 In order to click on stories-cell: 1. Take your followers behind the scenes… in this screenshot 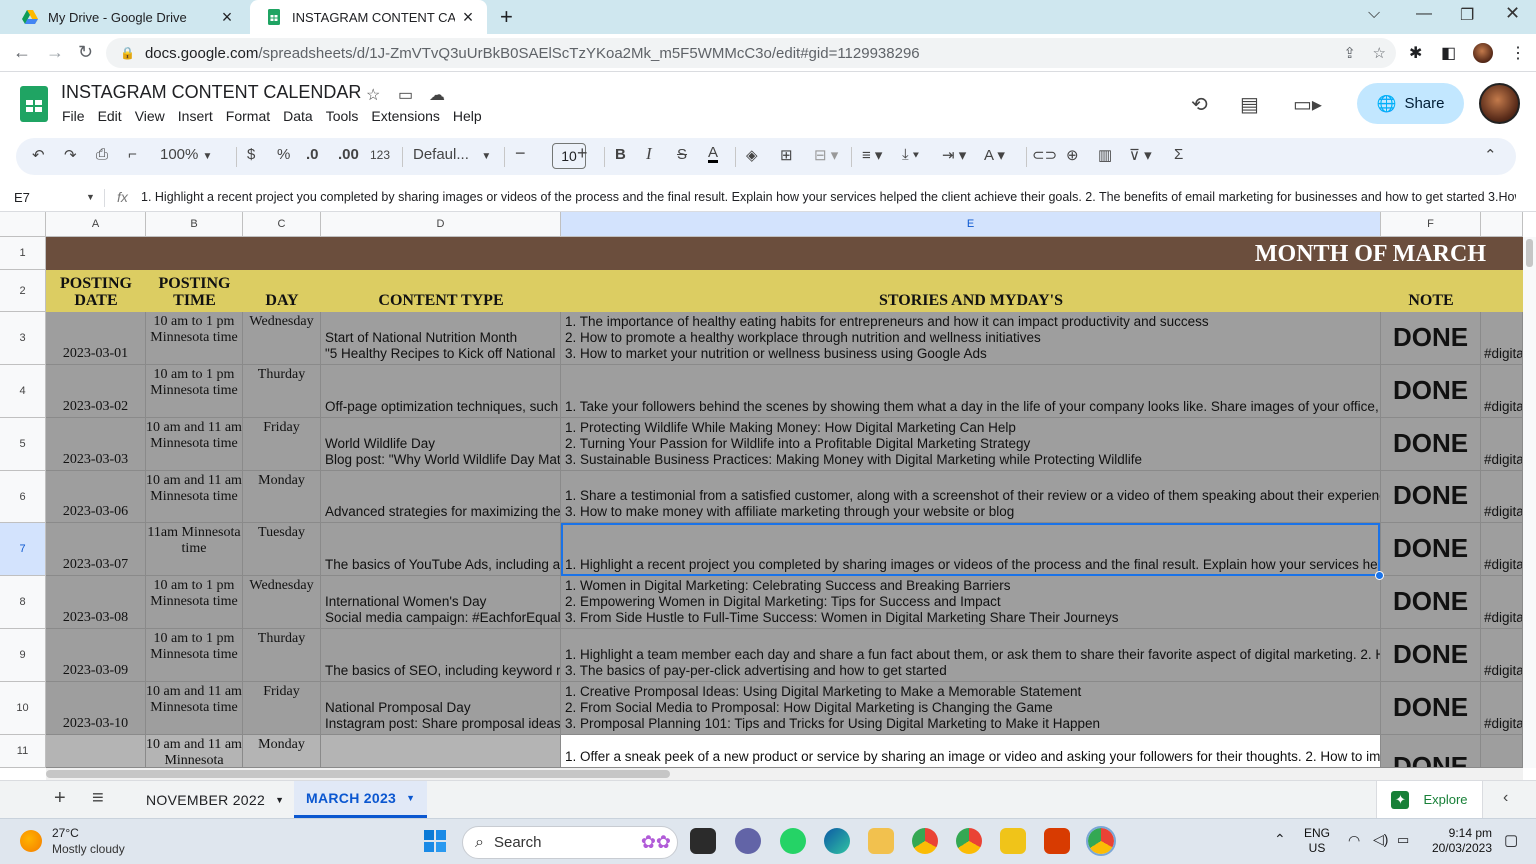, I will do `click(971, 391)`.